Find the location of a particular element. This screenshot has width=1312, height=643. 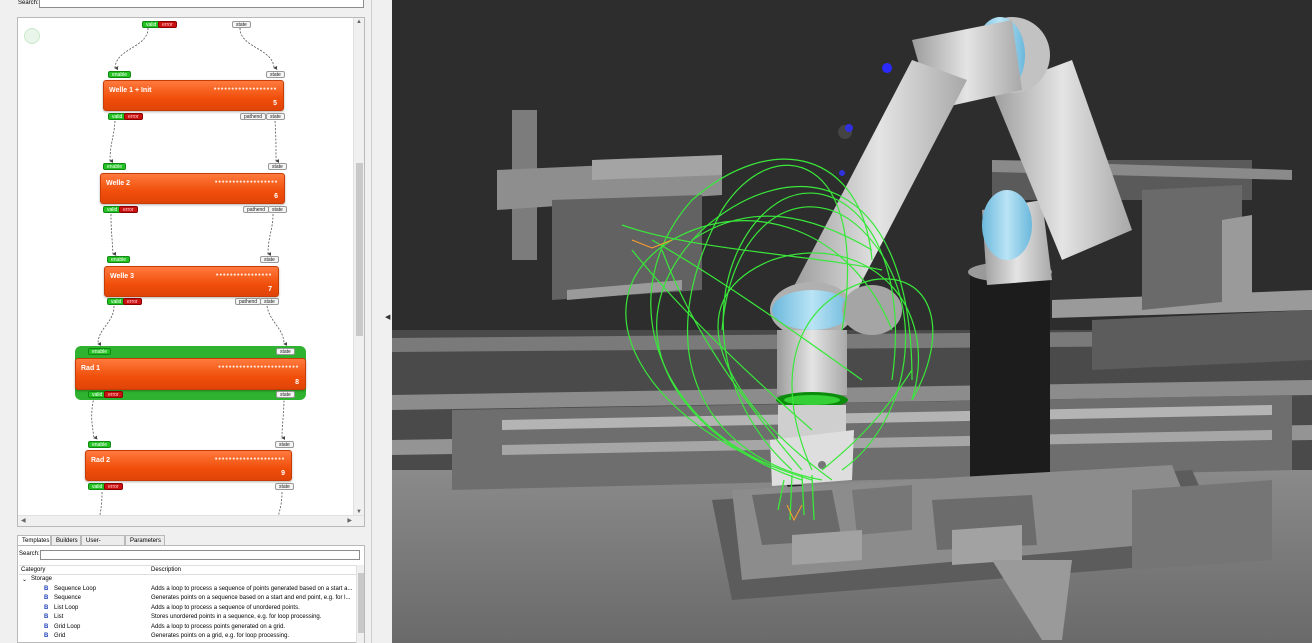

table-header: Category Description is located at coordinates (191, 570).